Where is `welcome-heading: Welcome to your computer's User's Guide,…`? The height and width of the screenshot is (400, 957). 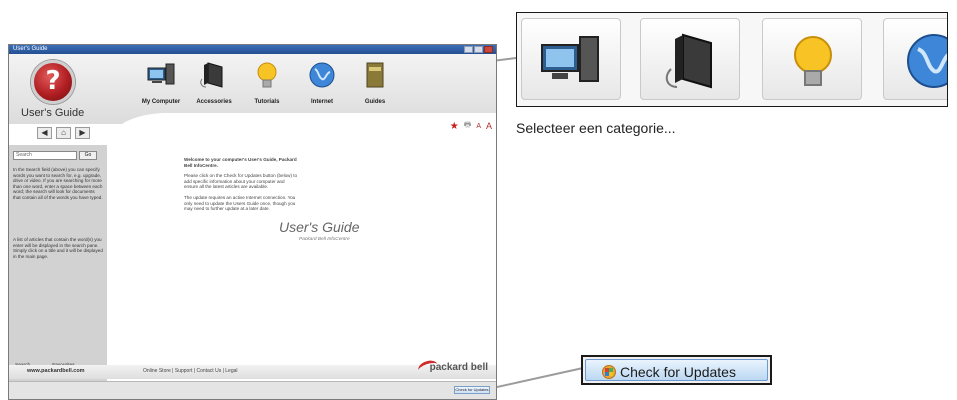
welcome-heading: Welcome to your computer's User's Guide,… is located at coordinates (240, 162).